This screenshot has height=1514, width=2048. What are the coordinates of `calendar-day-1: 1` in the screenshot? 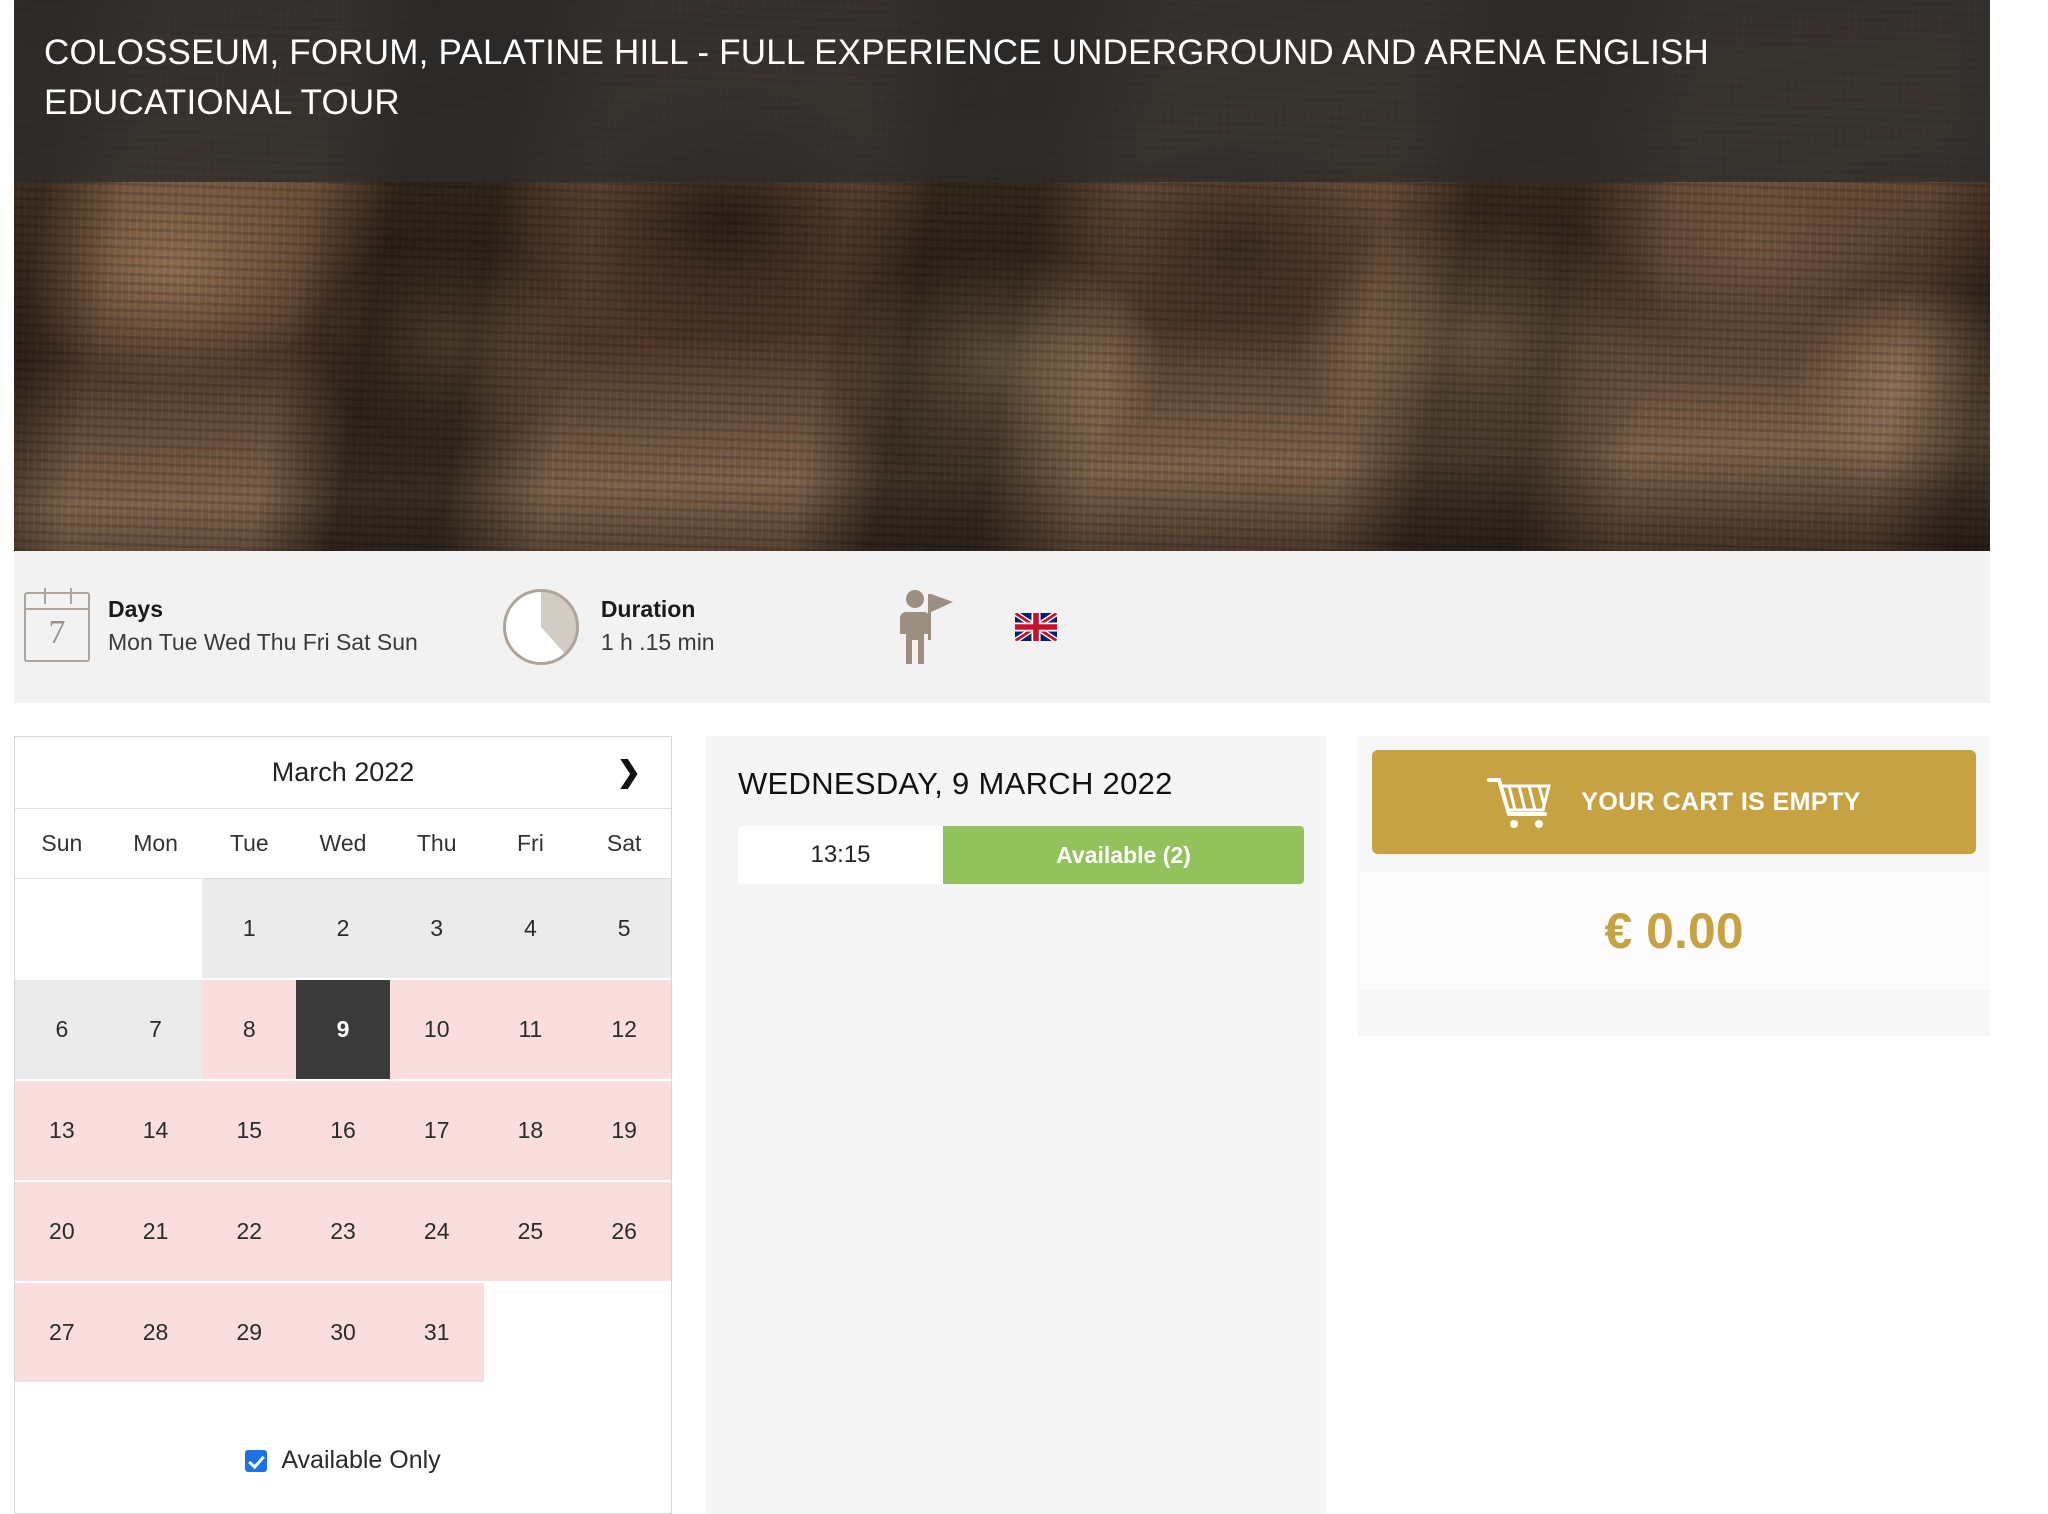 It's located at (249, 929).